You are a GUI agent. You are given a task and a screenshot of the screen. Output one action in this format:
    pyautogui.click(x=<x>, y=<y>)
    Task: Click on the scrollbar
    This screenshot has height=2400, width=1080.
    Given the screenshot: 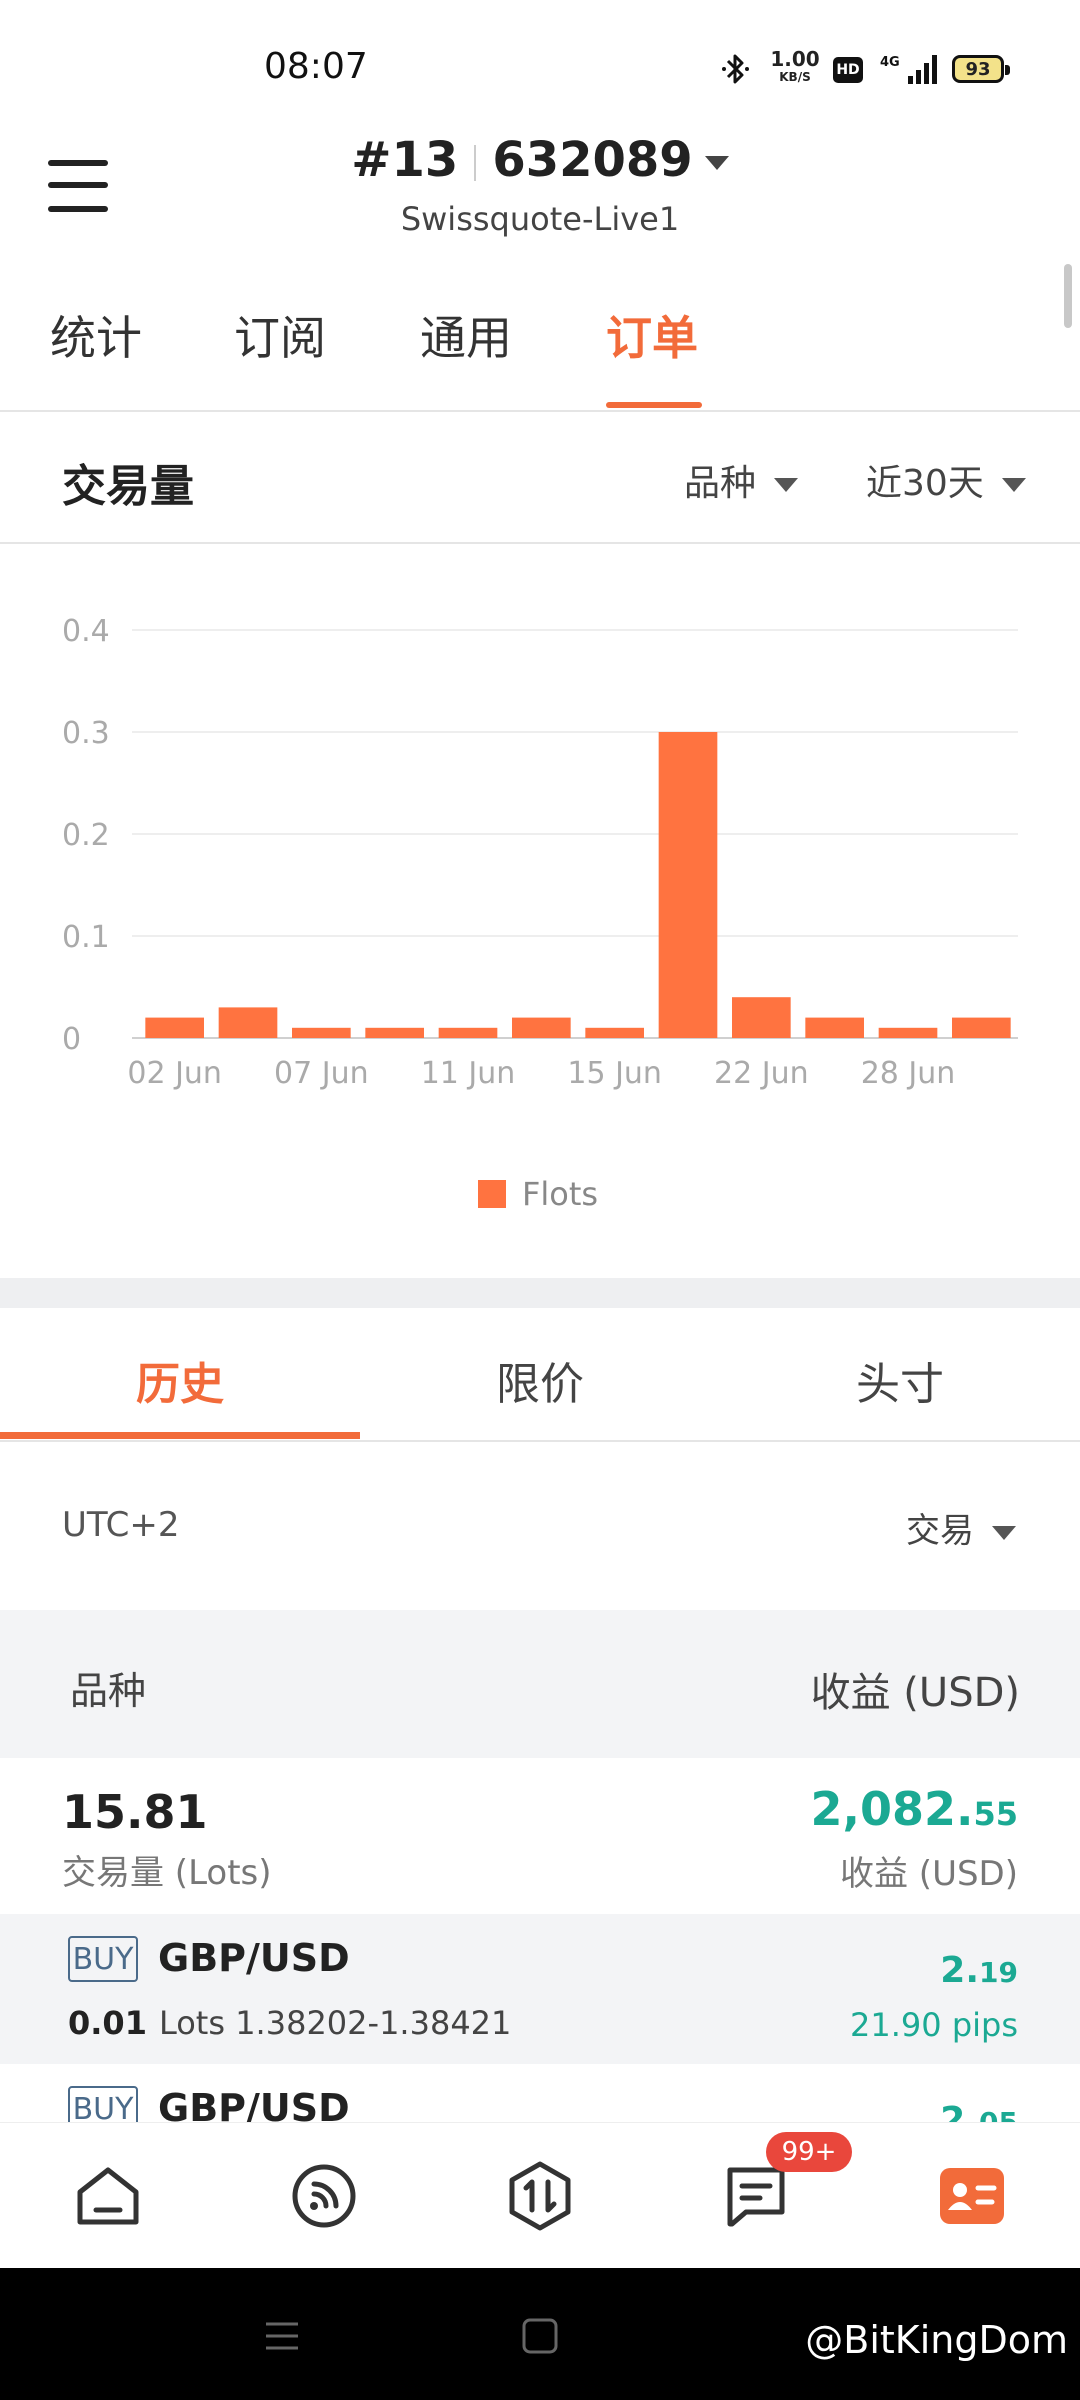 What is the action you would take?
    pyautogui.click(x=1068, y=296)
    